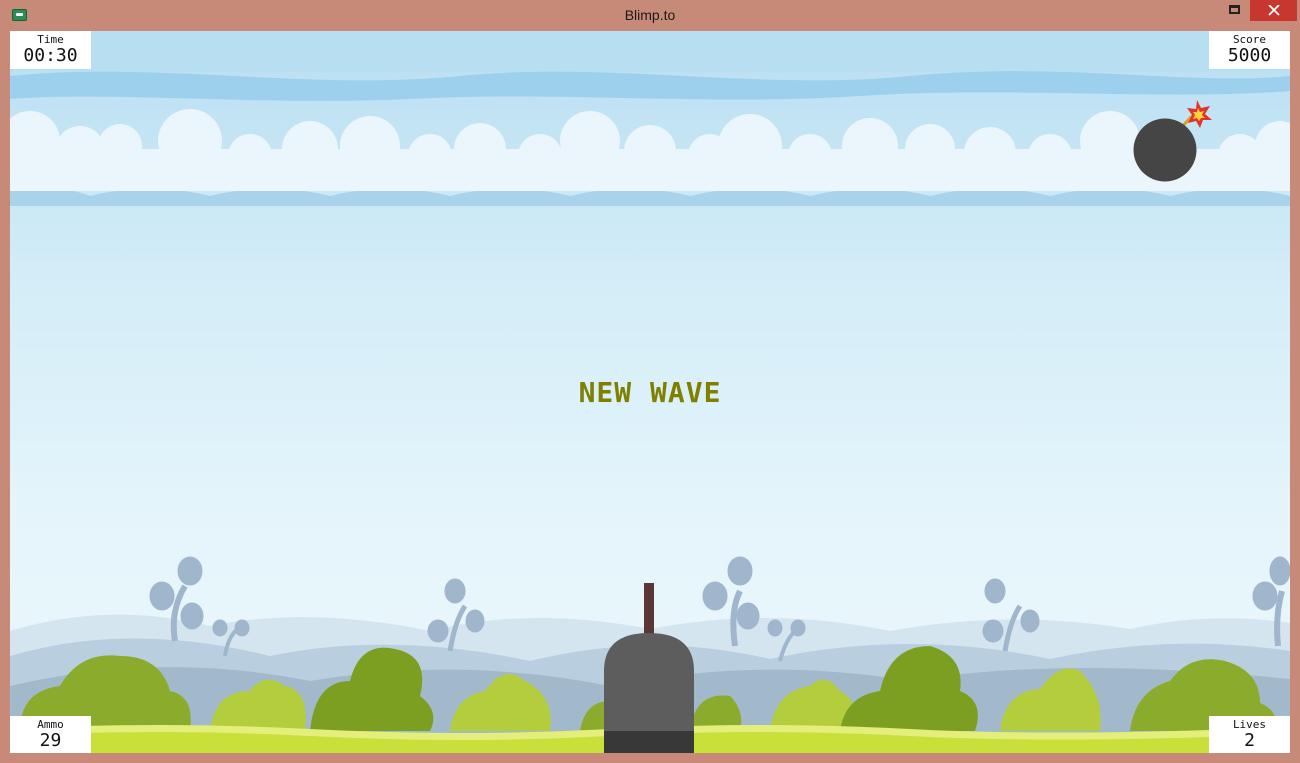 The height and width of the screenshot is (763, 1300). Describe the element at coordinates (1249, 55) in the screenshot. I see `score-value: 5000` at that location.